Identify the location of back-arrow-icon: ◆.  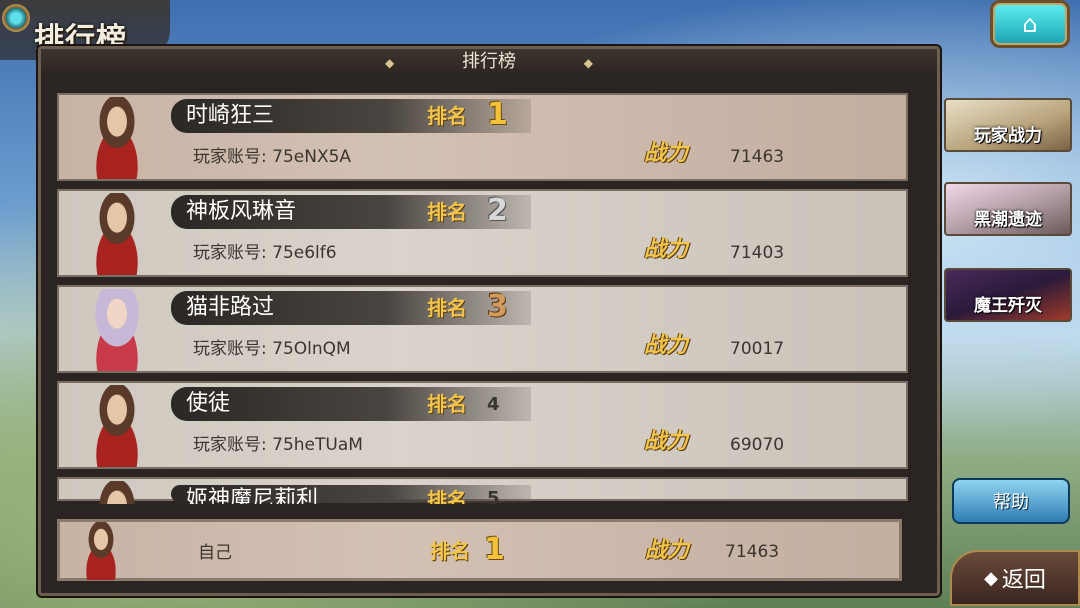
(991, 578).